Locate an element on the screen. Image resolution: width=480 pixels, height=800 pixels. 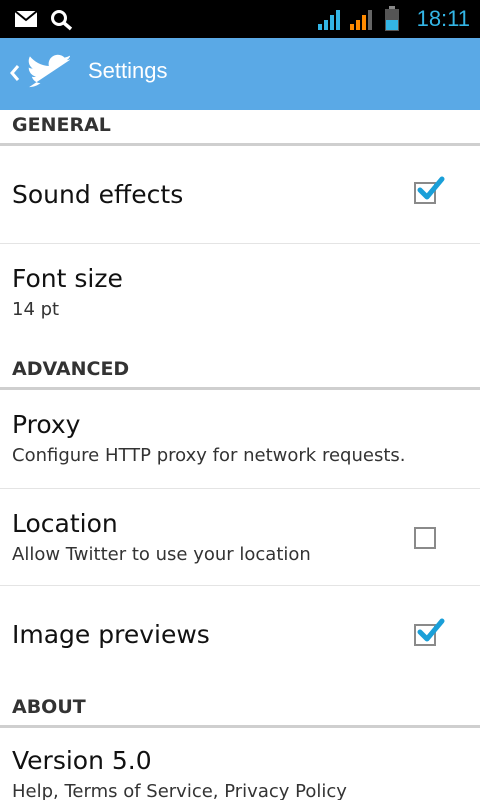
page-title: Settings is located at coordinates (128, 70).